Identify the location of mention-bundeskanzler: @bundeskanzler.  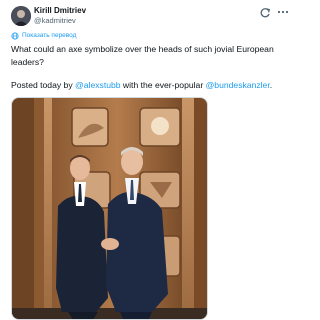
(238, 85).